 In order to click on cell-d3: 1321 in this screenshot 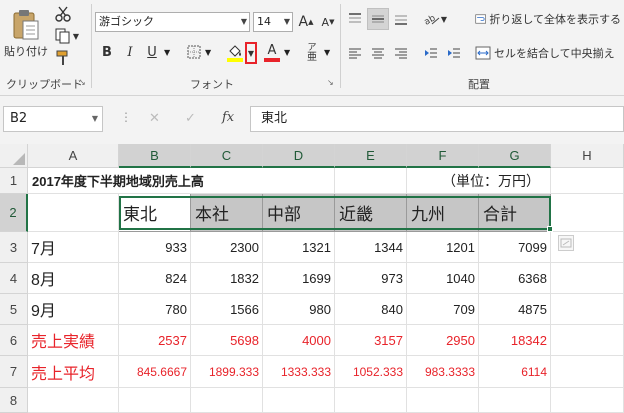, I will do `click(299, 247)`.